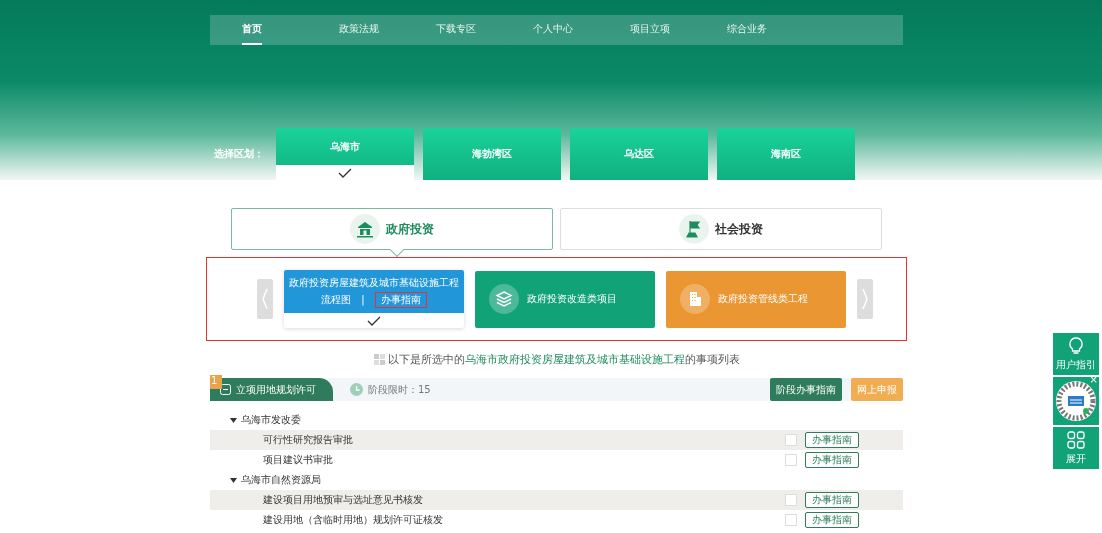  I want to click on card-title: 政府投资管线类工程, so click(763, 299).